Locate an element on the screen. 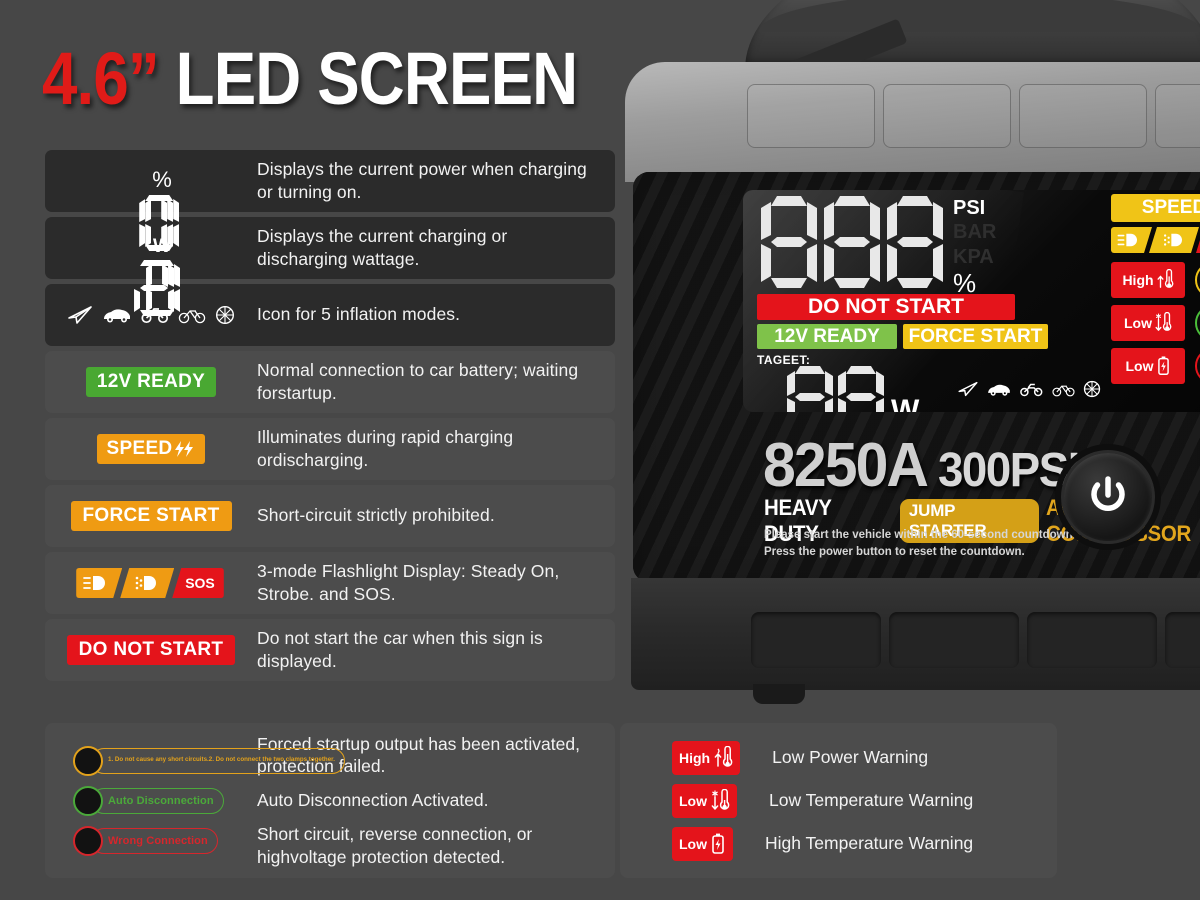 This screenshot has height=900, width=1200. badge-low-label: Low is located at coordinates (693, 843).